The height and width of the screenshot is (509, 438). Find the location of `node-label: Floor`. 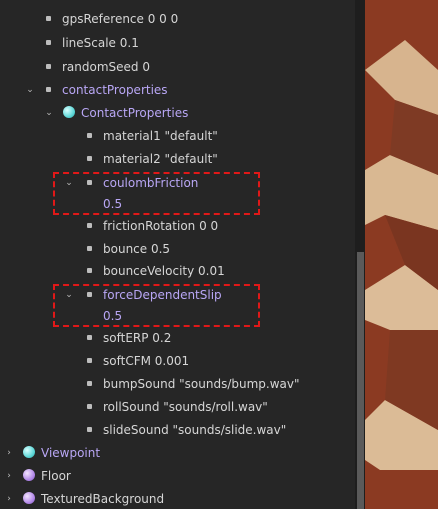

node-label: Floor is located at coordinates (56, 476).